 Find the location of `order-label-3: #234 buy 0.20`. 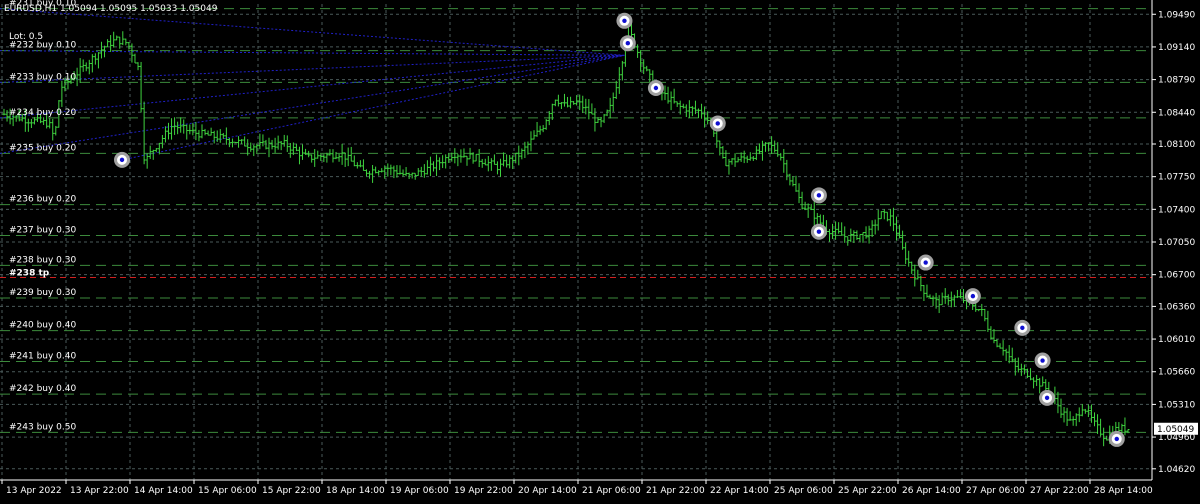

order-label-3: #234 buy 0.20 is located at coordinates (42, 113).